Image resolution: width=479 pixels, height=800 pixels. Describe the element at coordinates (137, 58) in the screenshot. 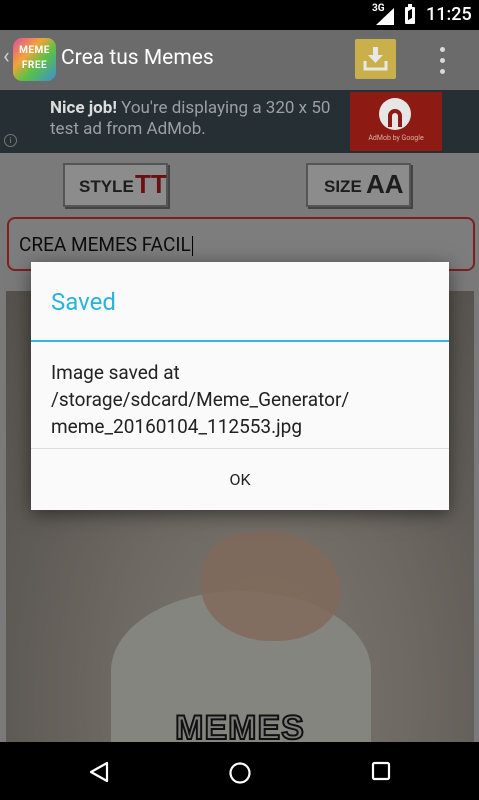

I see `app-title: Crea tus Memes` at that location.